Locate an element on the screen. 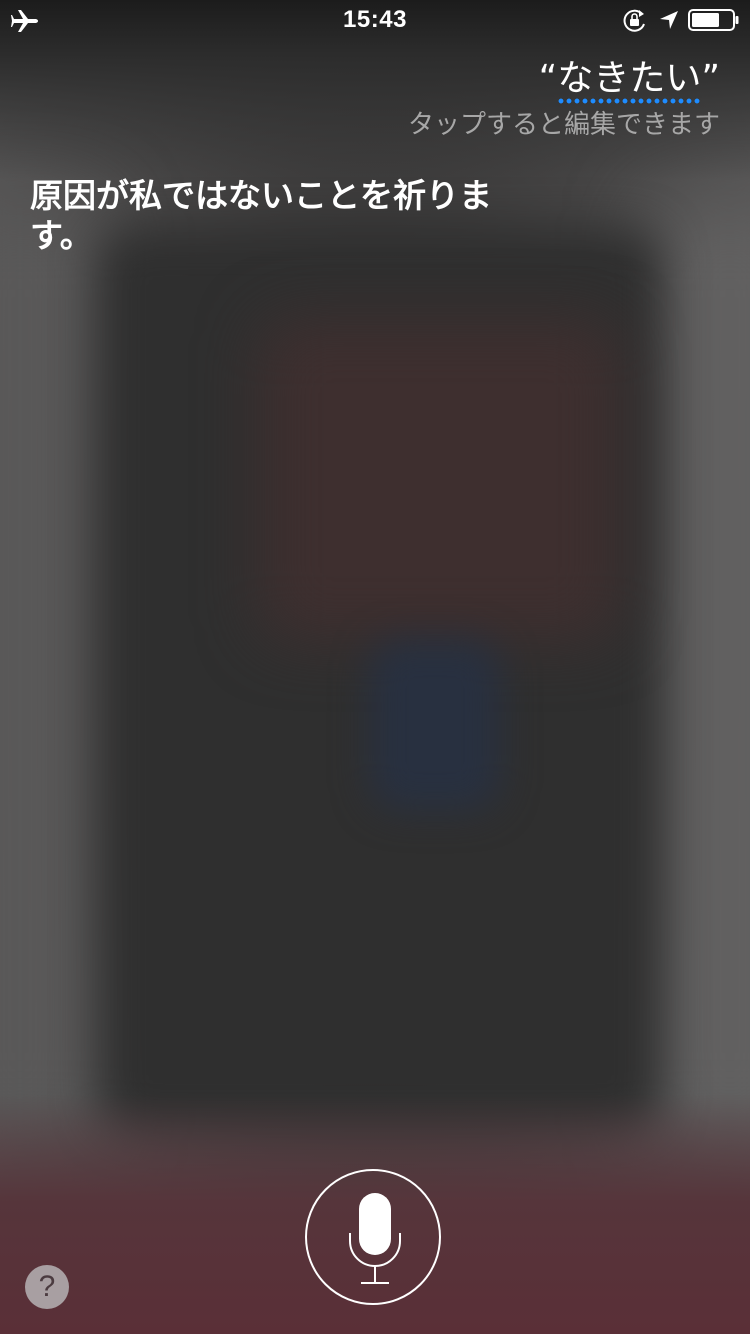 The height and width of the screenshot is (1334, 750). close-quote: ” is located at coordinates (710, 78).